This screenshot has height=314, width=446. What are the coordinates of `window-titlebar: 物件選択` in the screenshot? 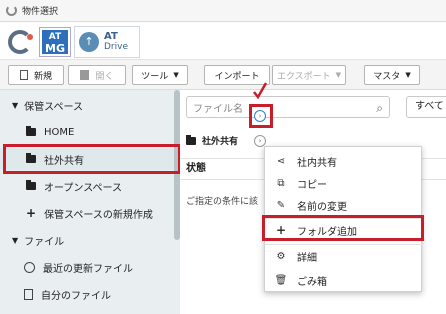 It's located at (223, 11).